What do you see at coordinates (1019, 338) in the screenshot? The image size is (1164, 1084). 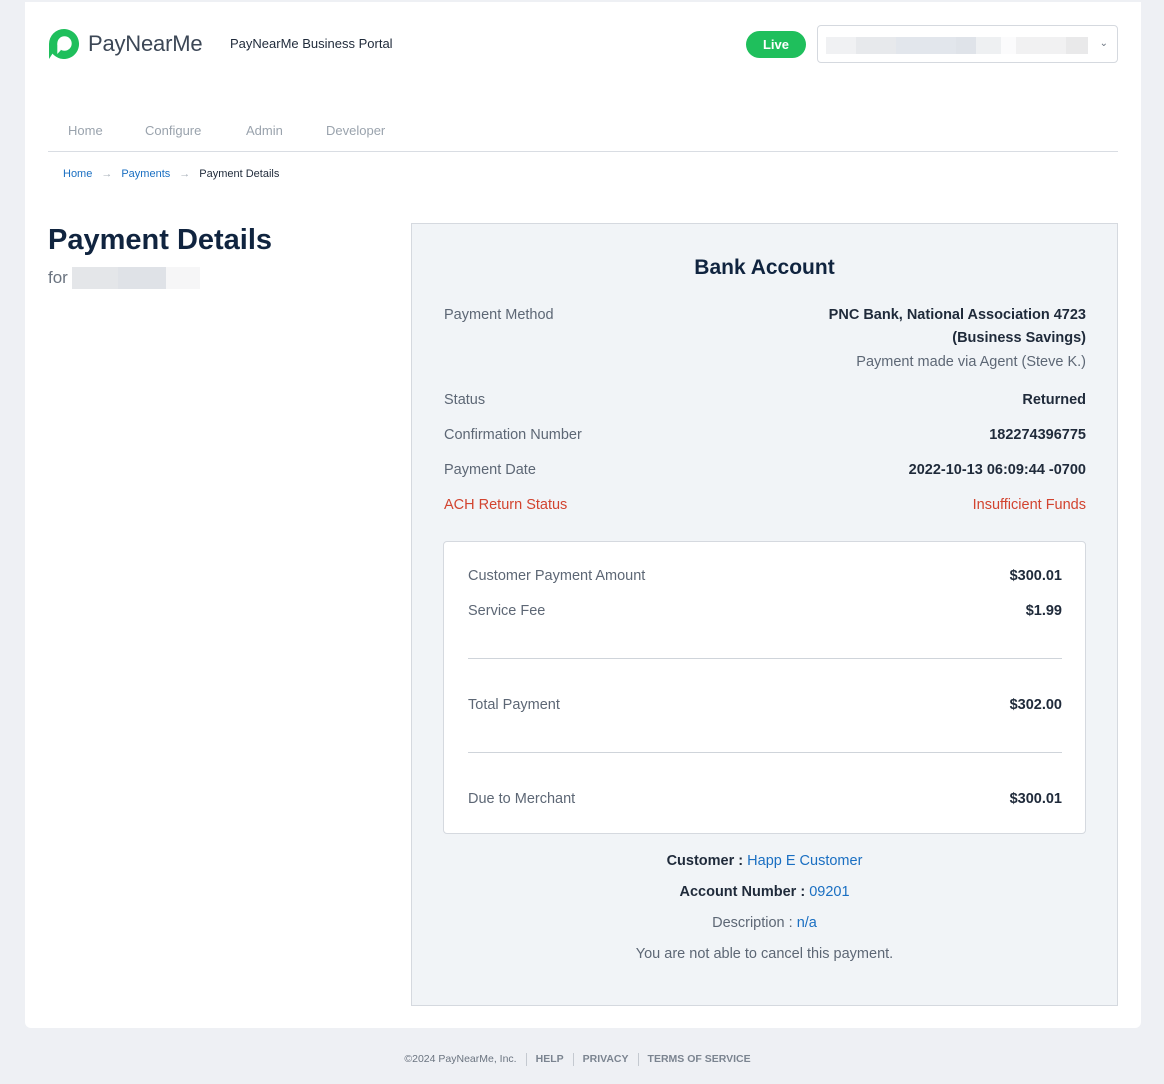 I see `payment-method-type: (Business Savings)` at bounding box center [1019, 338].